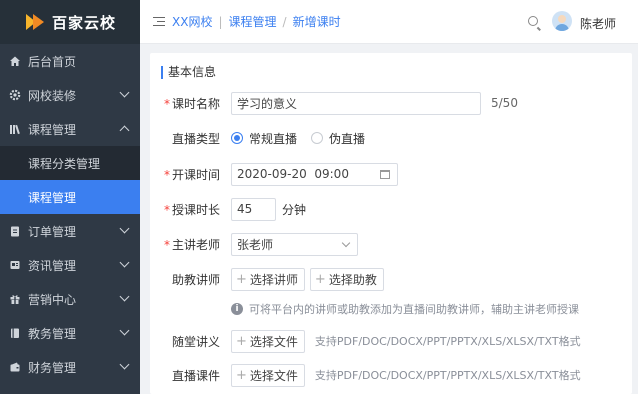  Describe the element at coordinates (245, 209) in the screenshot. I see `duration-value: 45` at that location.